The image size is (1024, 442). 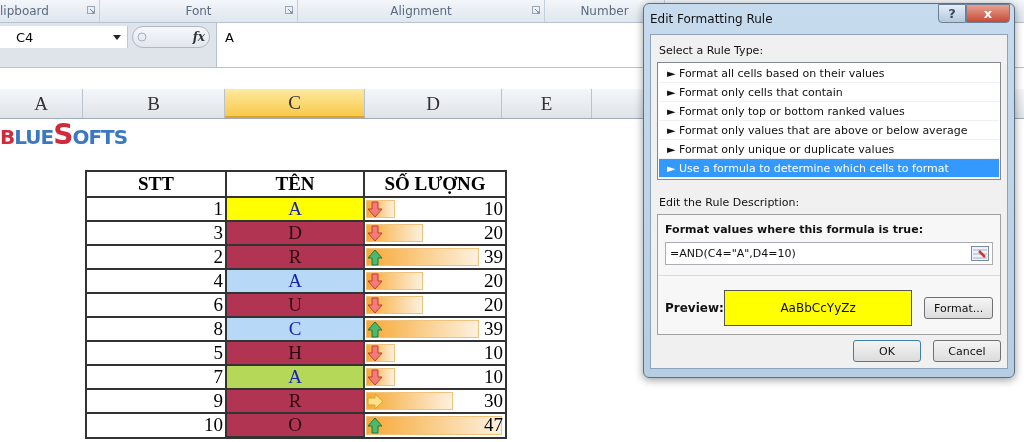 I want to click on table-cell-text: 30, so click(x=493, y=401).